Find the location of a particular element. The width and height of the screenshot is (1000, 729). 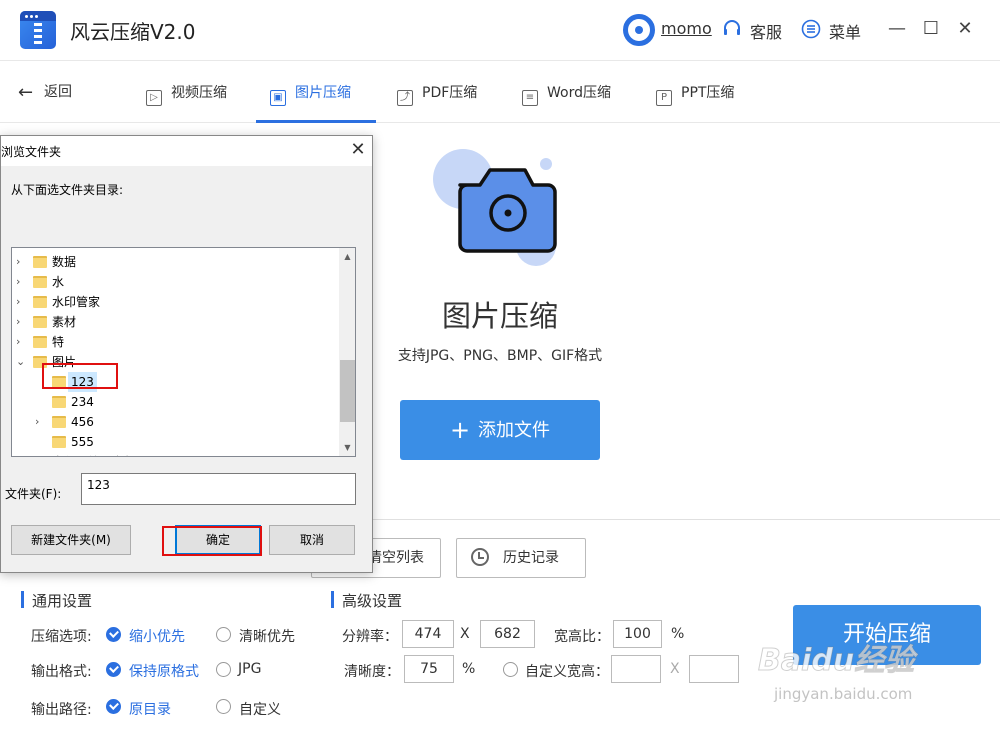

scroll-down-icon: ▼ is located at coordinates (347, 447).